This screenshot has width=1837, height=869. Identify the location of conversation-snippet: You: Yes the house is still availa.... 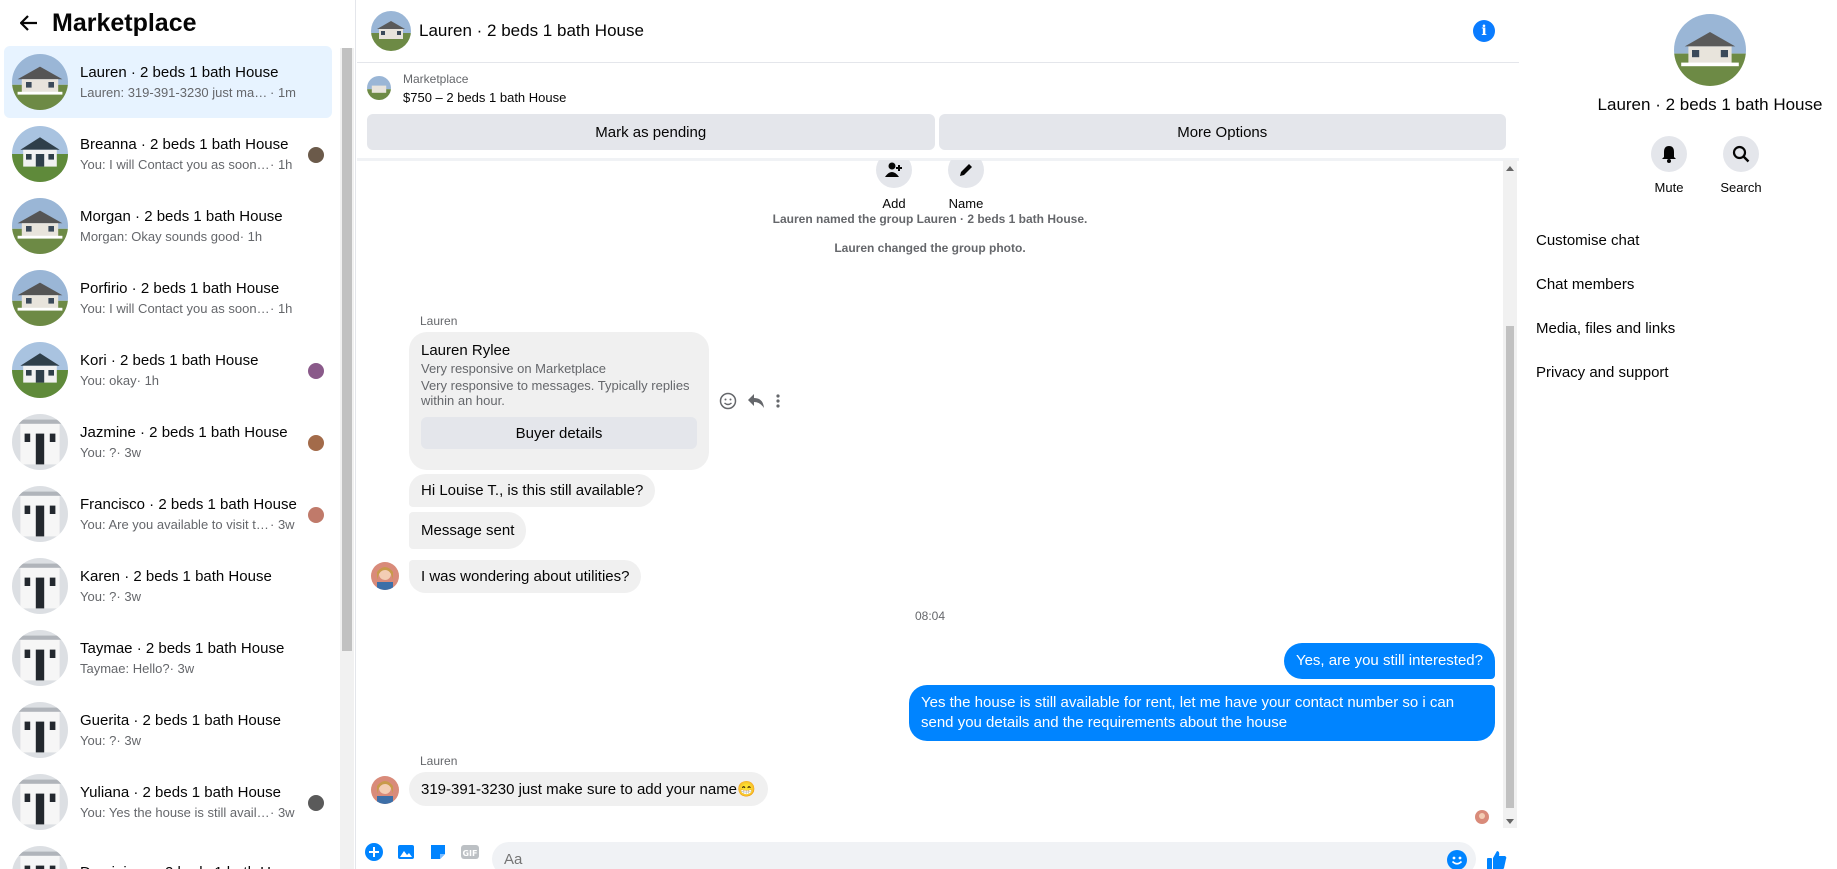
(175, 812).